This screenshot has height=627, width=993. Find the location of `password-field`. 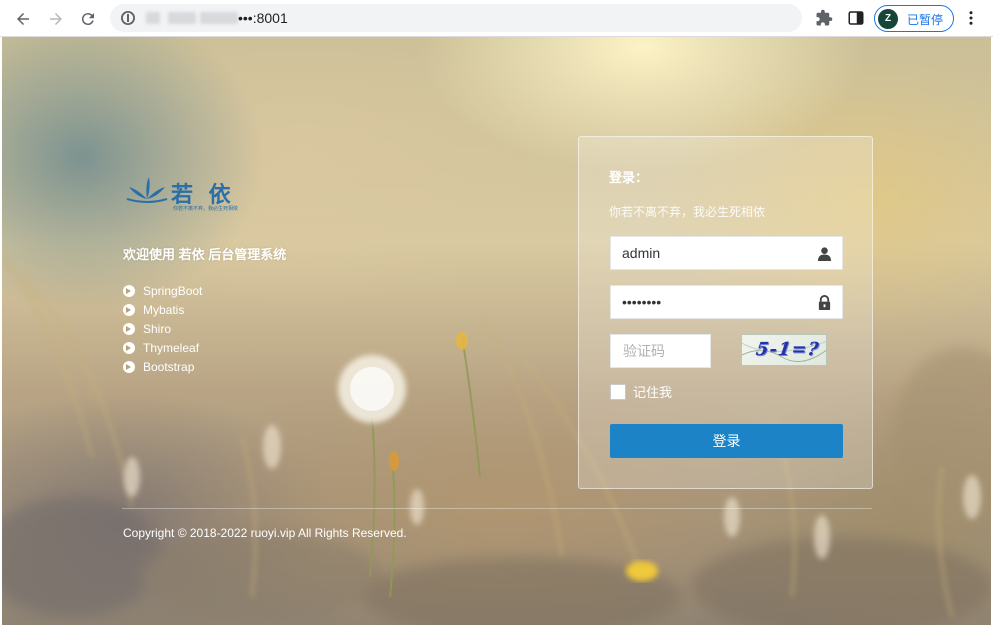

password-field is located at coordinates (726, 302).